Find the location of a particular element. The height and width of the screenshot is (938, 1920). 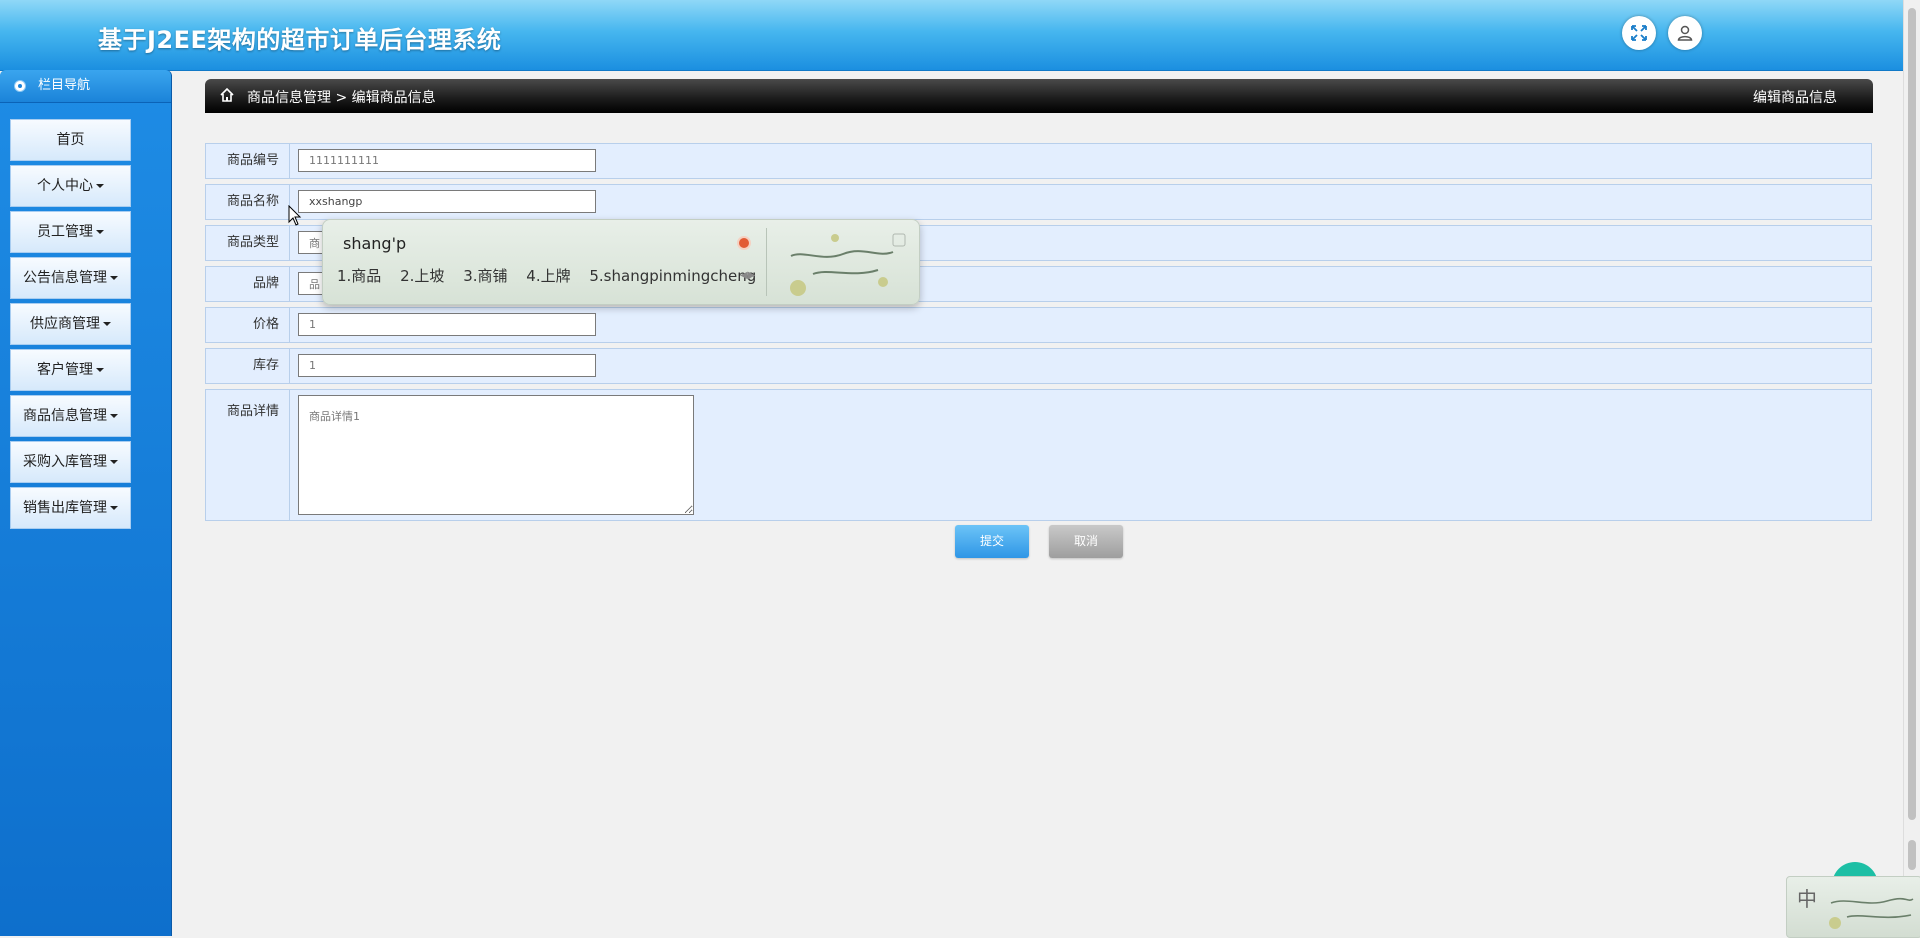

sidebar-item-customers: 客户管理 is located at coordinates (70, 370).